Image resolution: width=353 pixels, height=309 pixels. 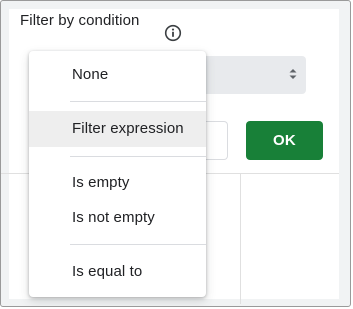 I want to click on column-divider, so click(x=240, y=239).